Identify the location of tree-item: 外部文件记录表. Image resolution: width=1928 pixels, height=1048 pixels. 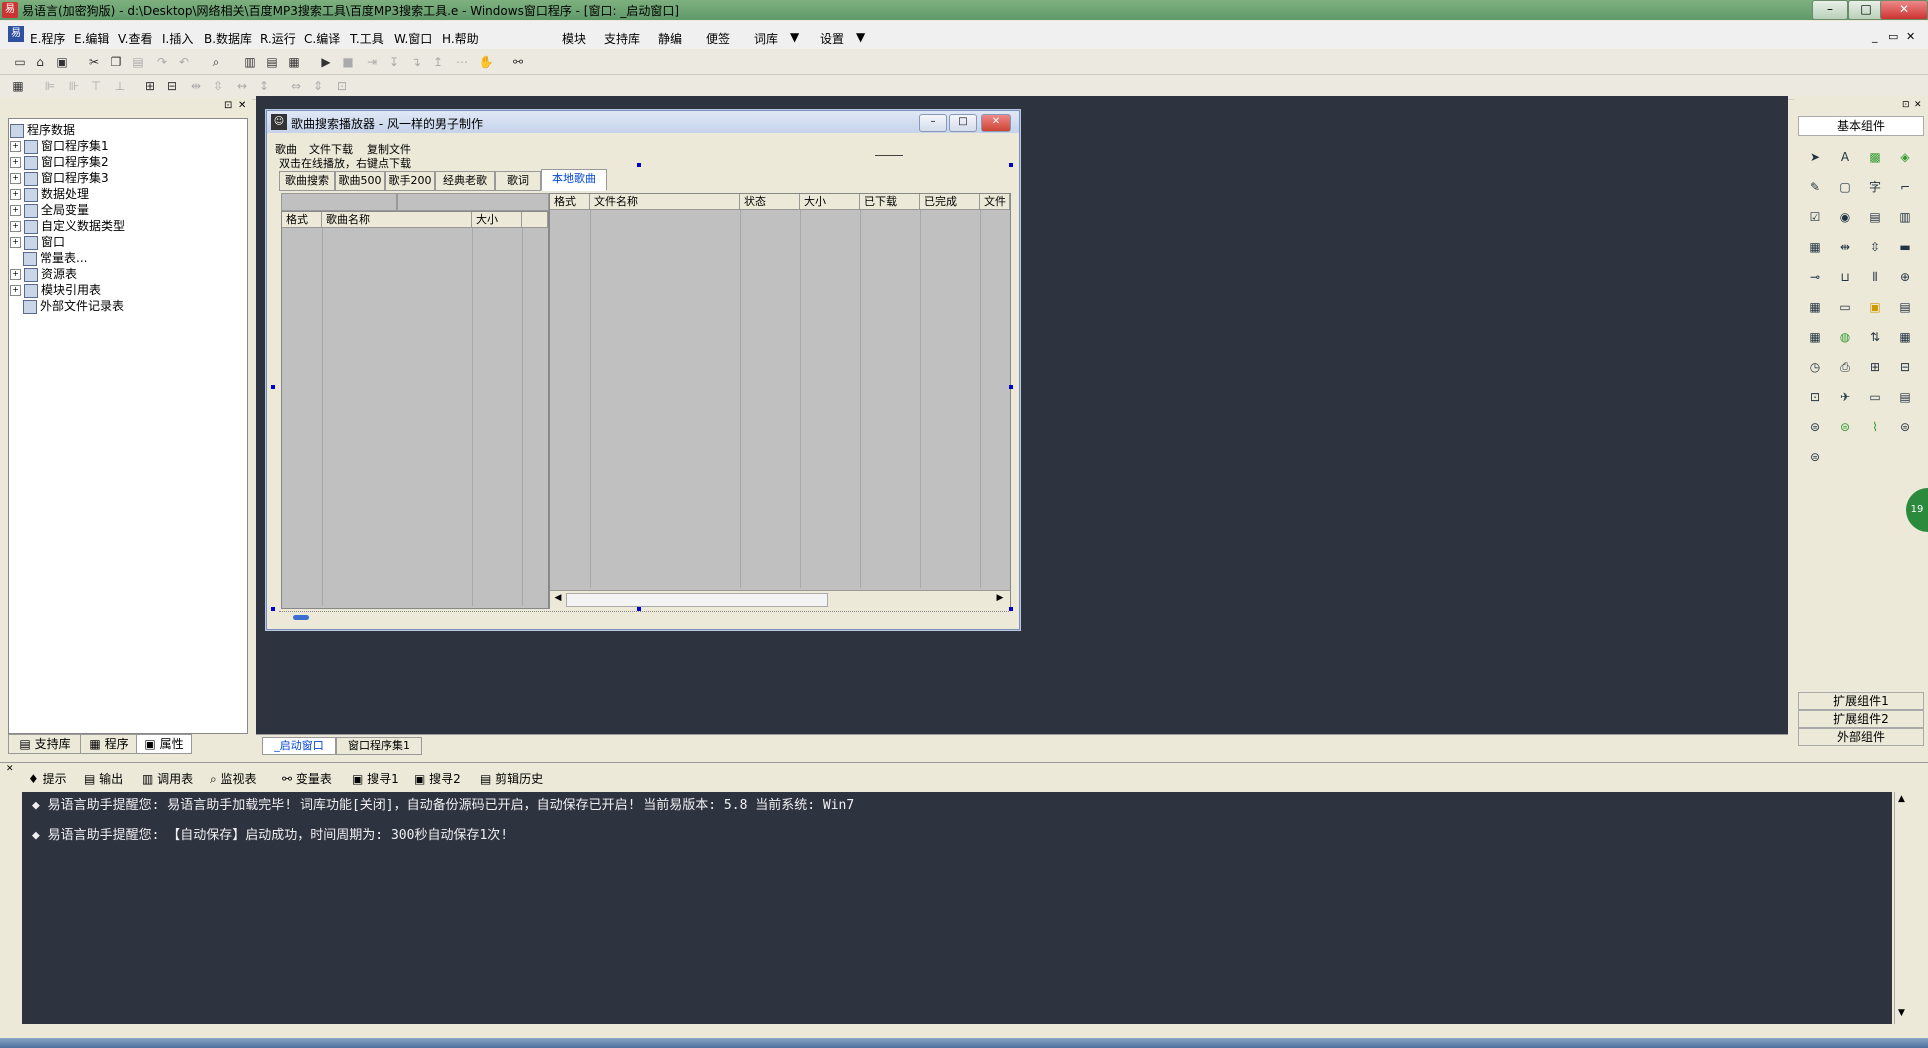
(67, 306).